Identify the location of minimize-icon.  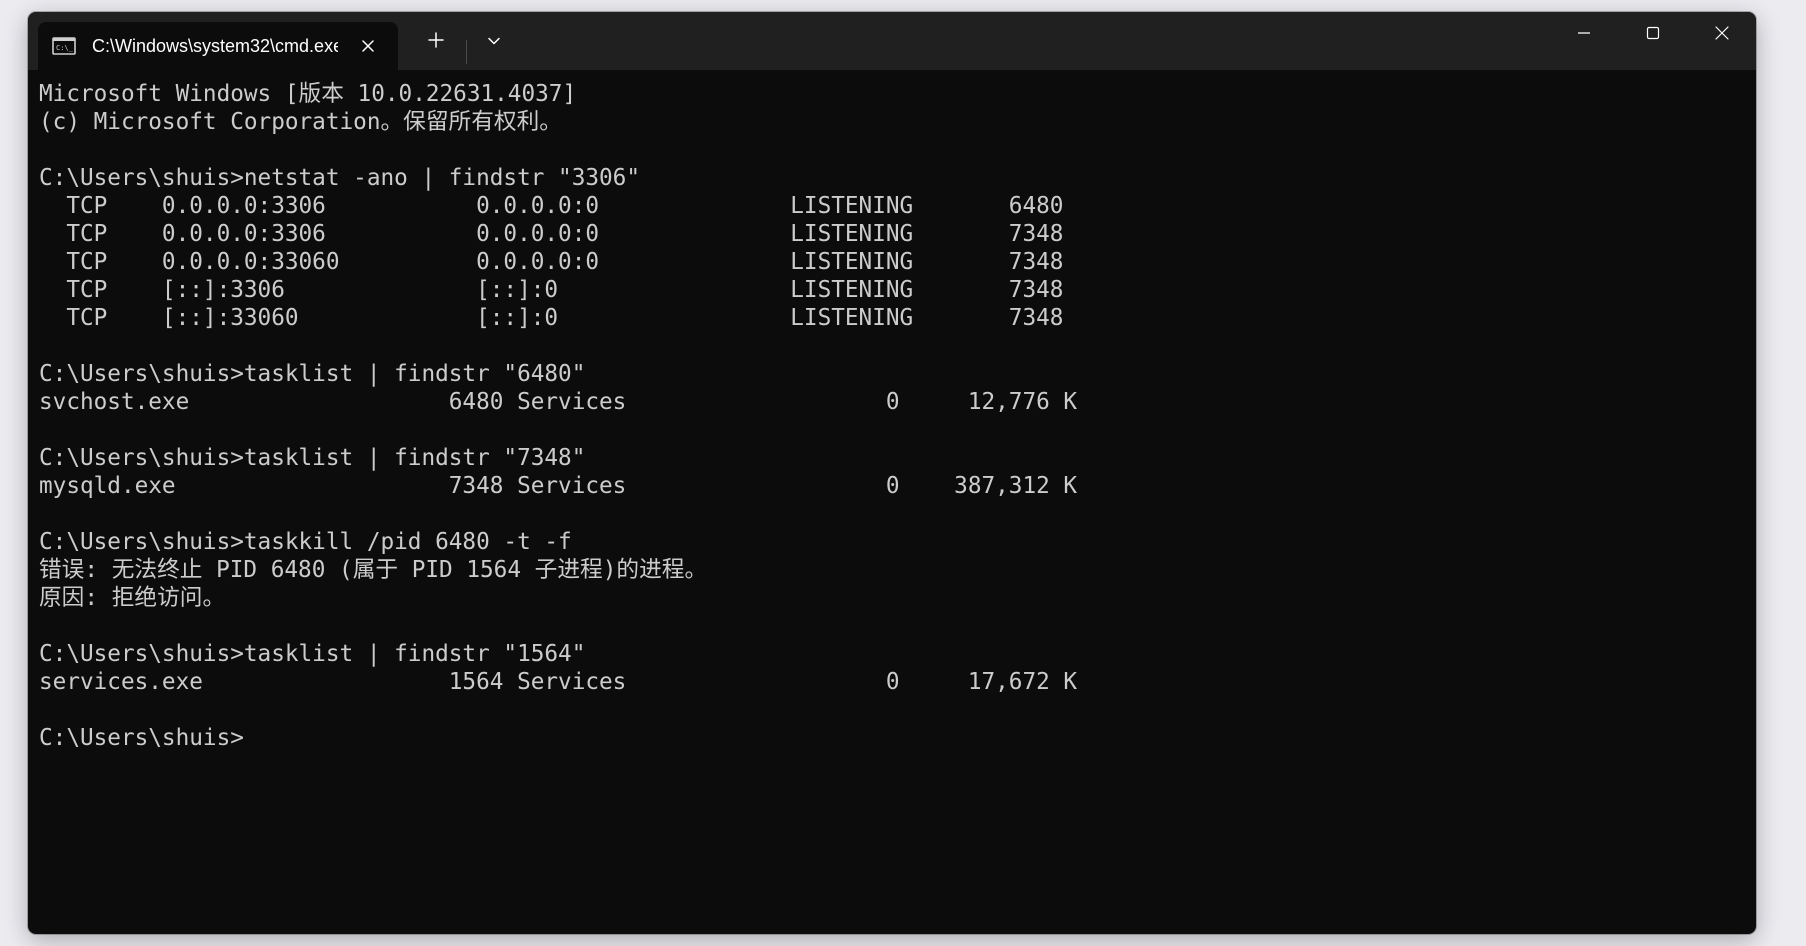
(1584, 35).